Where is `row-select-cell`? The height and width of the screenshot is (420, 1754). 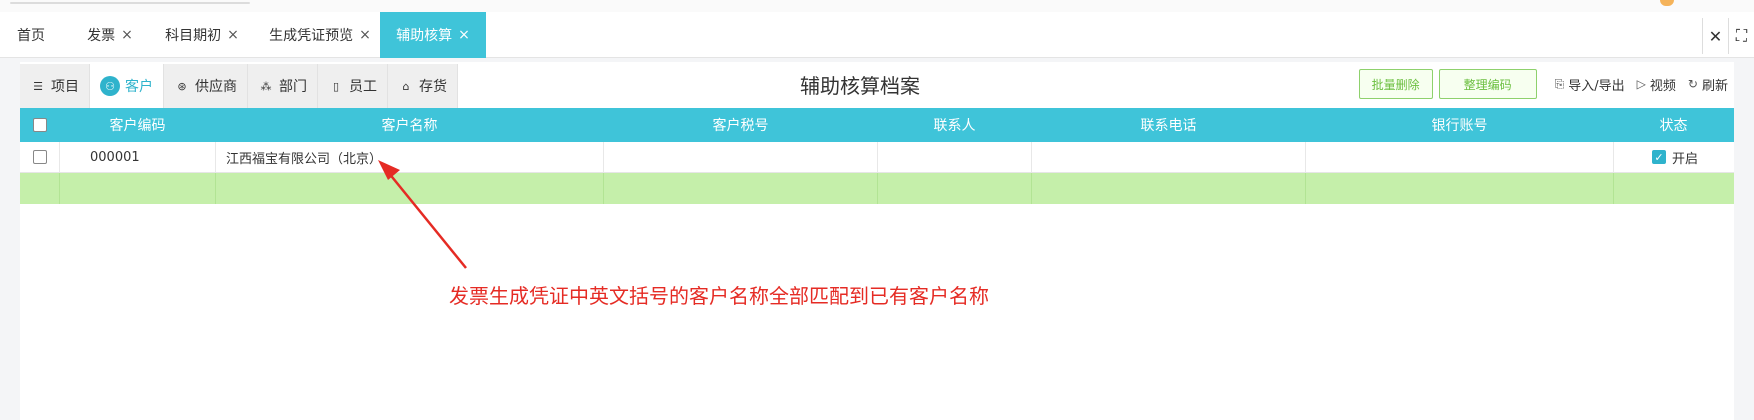
row-select-cell is located at coordinates (40, 157).